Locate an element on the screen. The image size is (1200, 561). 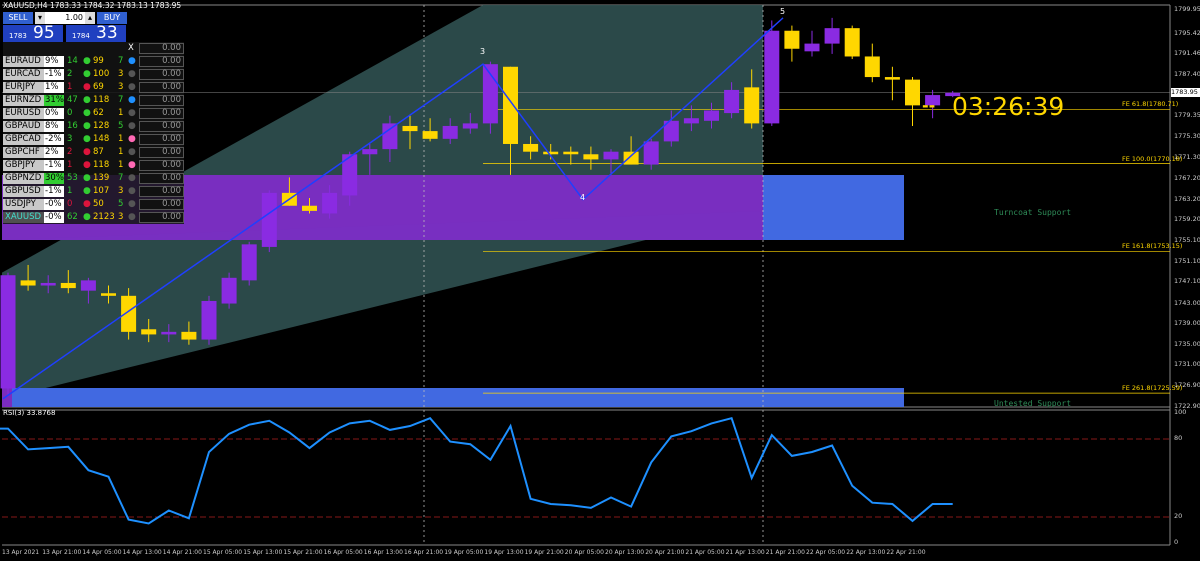
time-axis-label: 16 Apr 05:00 is located at coordinates (343, 552).